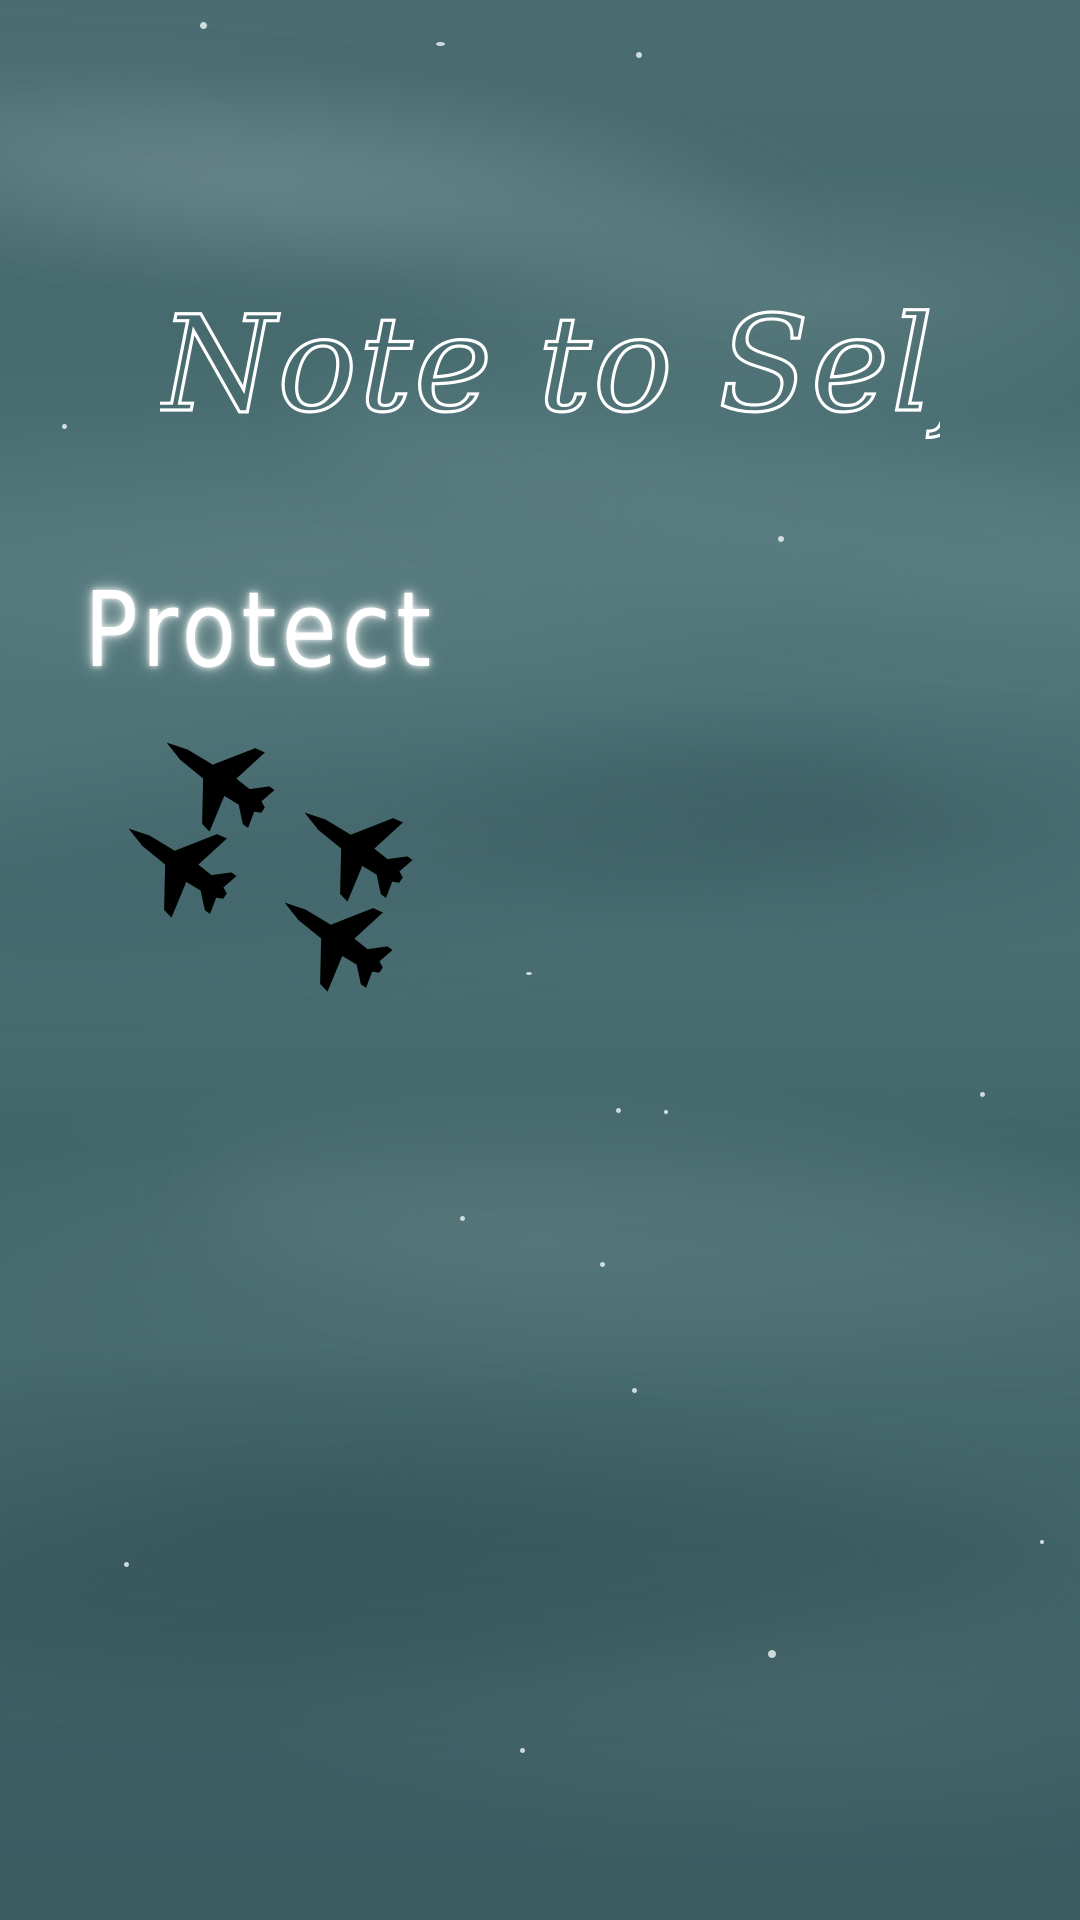  What do you see at coordinates (269, 856) in the screenshot?
I see `jet-formation` at bounding box center [269, 856].